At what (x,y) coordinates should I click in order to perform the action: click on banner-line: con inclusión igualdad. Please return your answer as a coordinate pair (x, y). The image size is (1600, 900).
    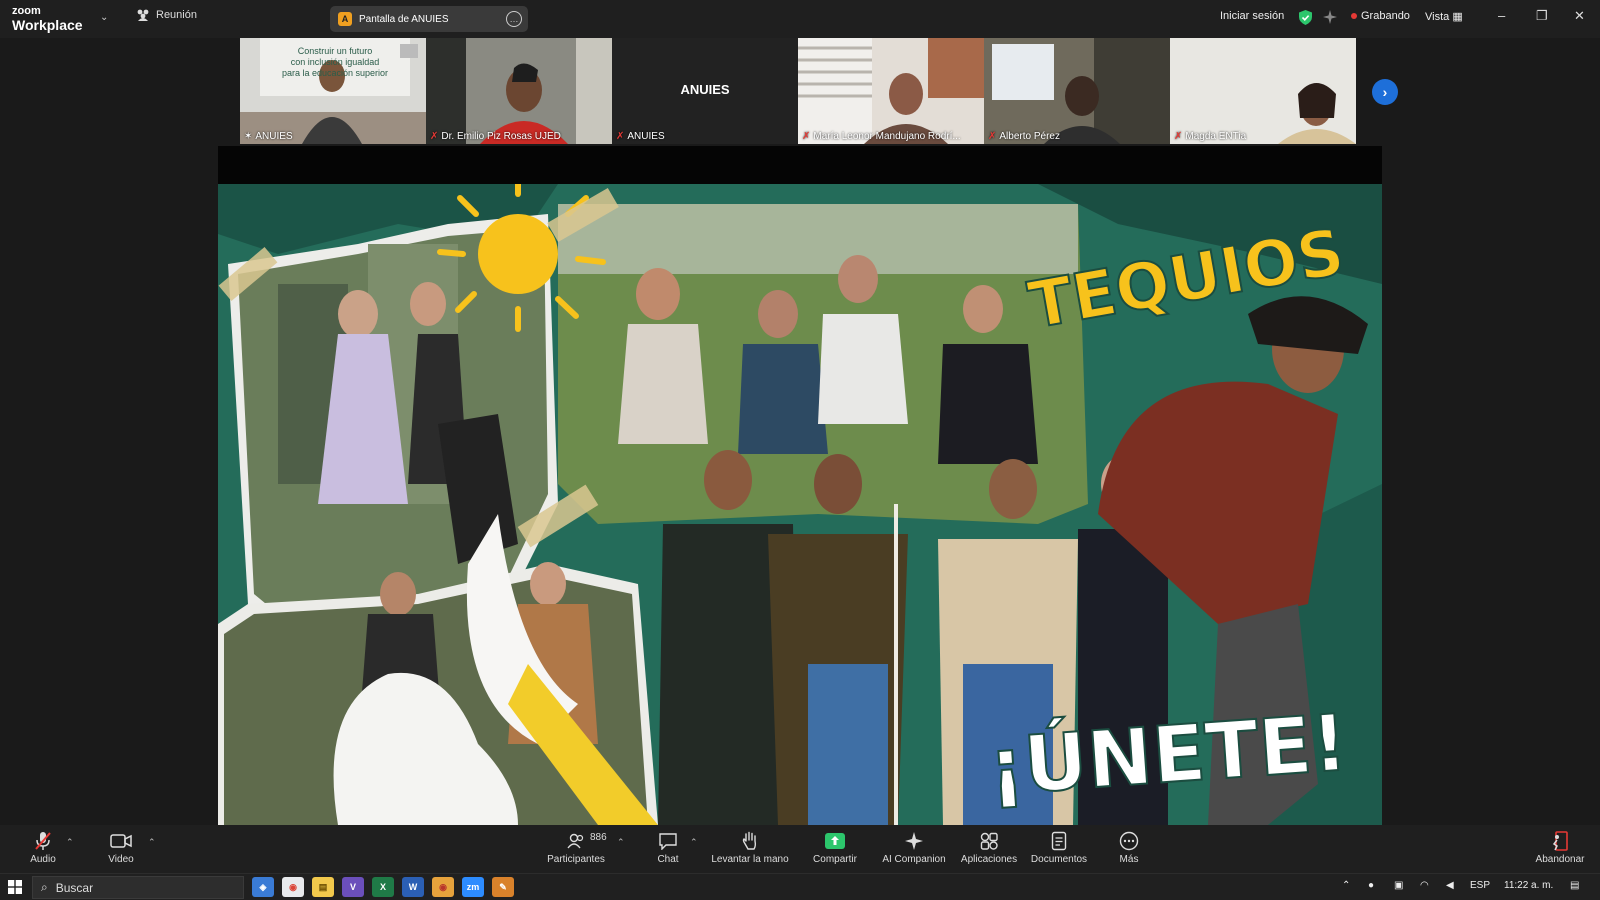
    Looking at the image, I should click on (335, 62).